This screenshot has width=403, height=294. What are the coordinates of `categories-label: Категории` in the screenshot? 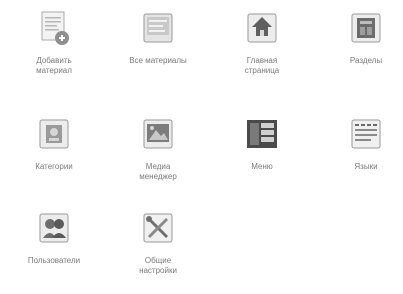 It's located at (54, 166).